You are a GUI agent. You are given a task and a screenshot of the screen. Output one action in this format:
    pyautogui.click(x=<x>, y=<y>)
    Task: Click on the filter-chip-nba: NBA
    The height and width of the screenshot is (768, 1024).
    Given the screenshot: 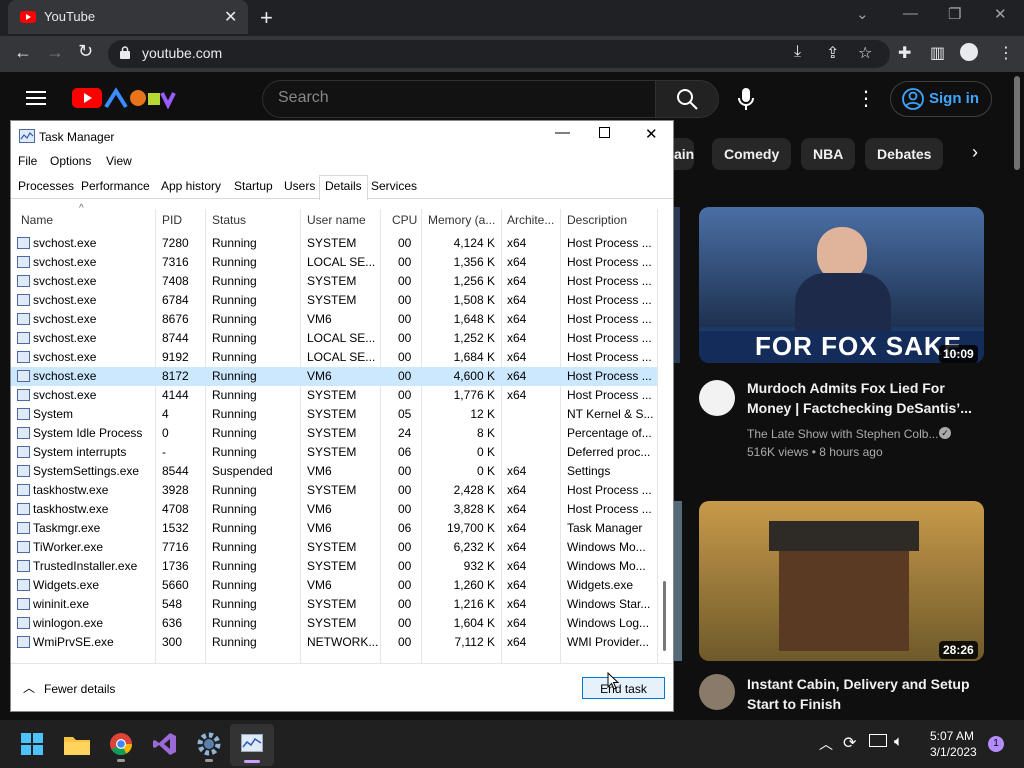 What is the action you would take?
    pyautogui.click(x=828, y=154)
    